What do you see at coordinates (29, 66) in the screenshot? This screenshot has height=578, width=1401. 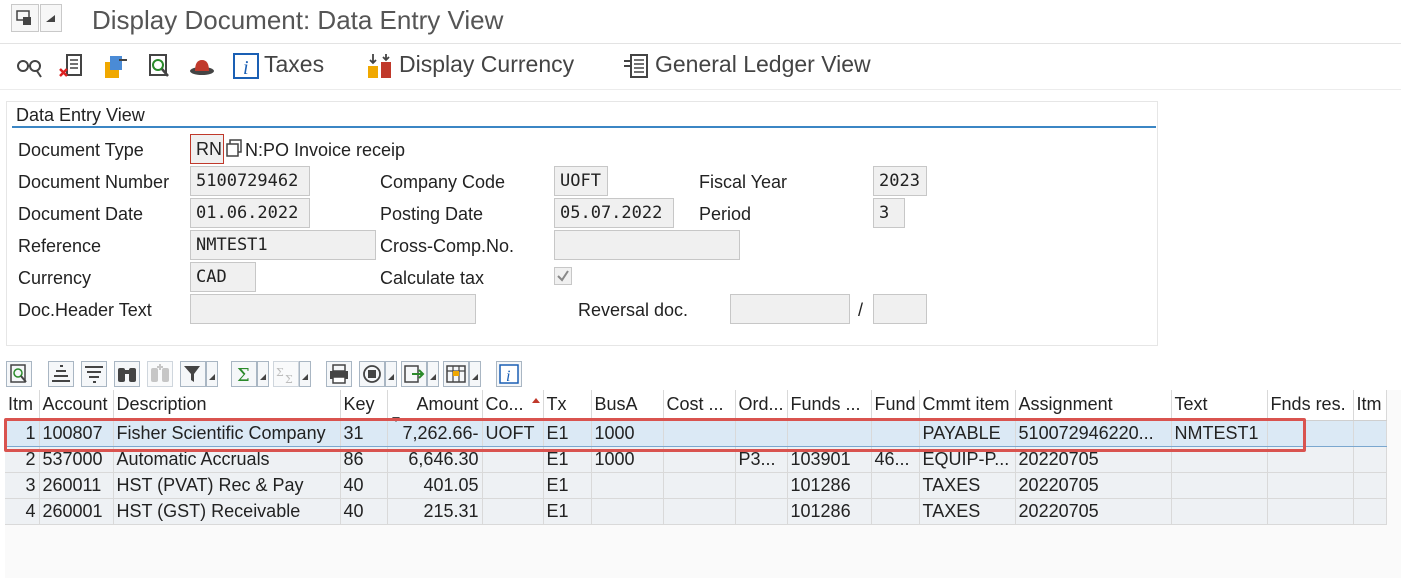 I see `glasses-icon` at bounding box center [29, 66].